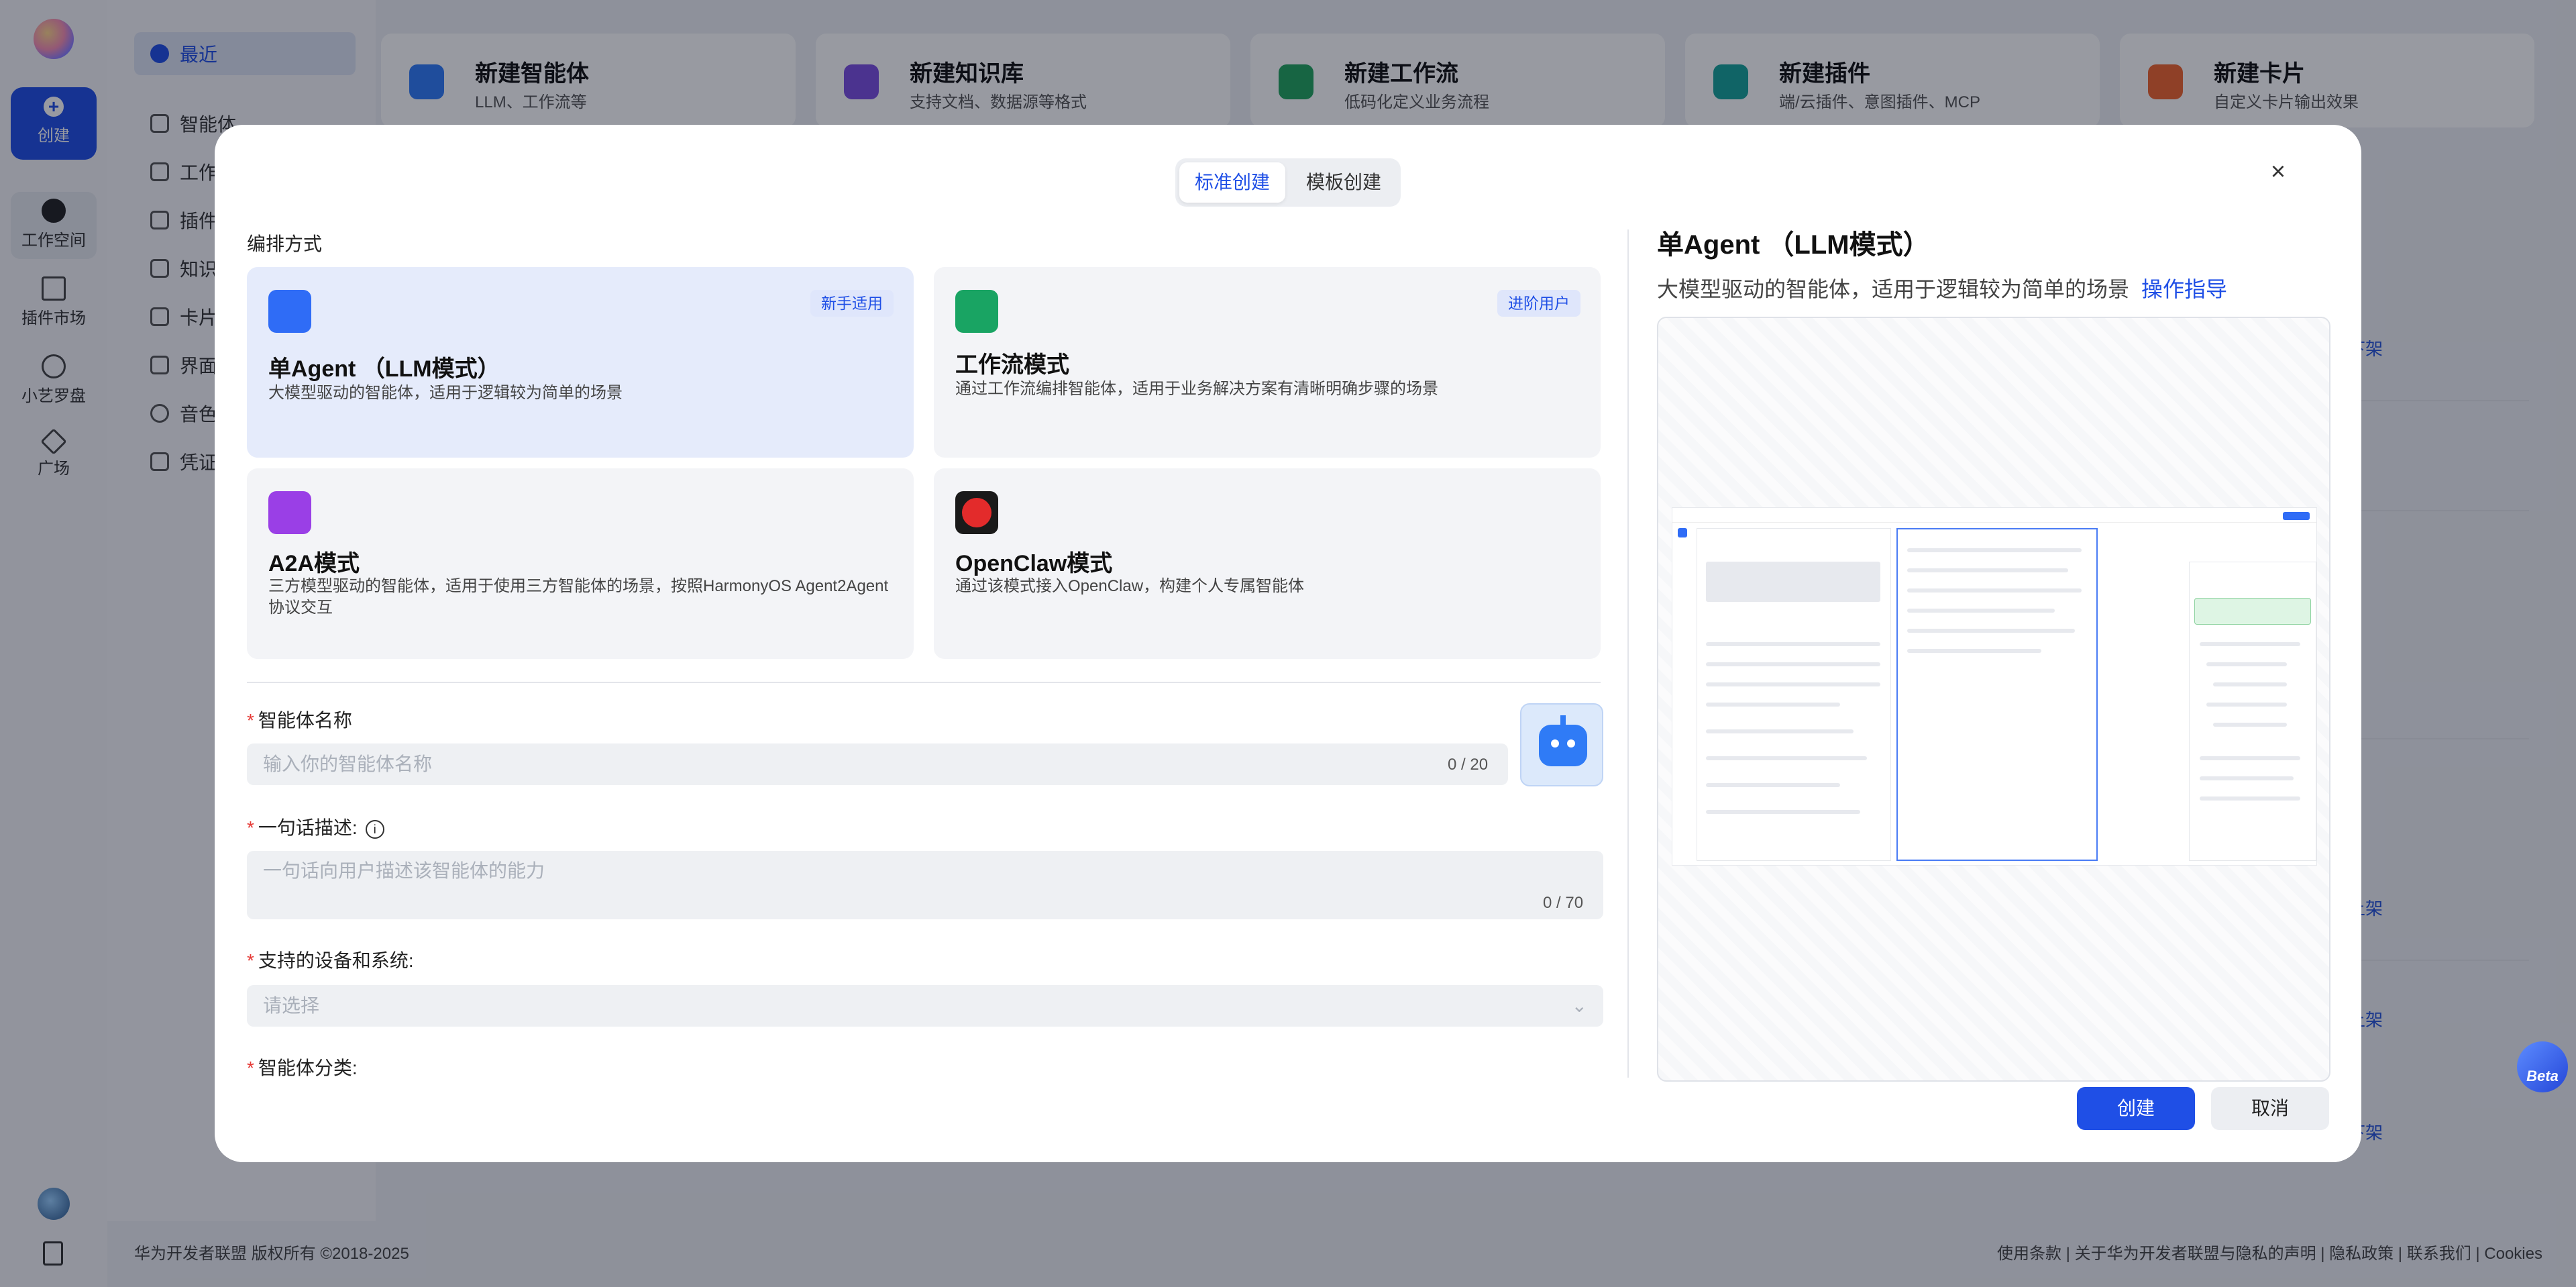 The width and height of the screenshot is (2576, 1287). I want to click on label-text: 智能体名称, so click(305, 720).